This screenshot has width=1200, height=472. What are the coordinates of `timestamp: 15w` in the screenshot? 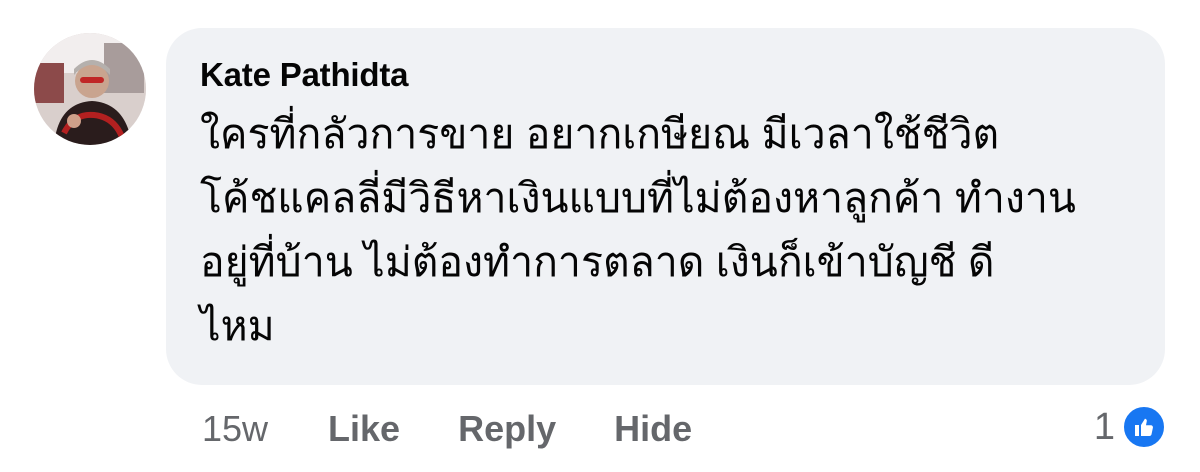 It's located at (235, 429).